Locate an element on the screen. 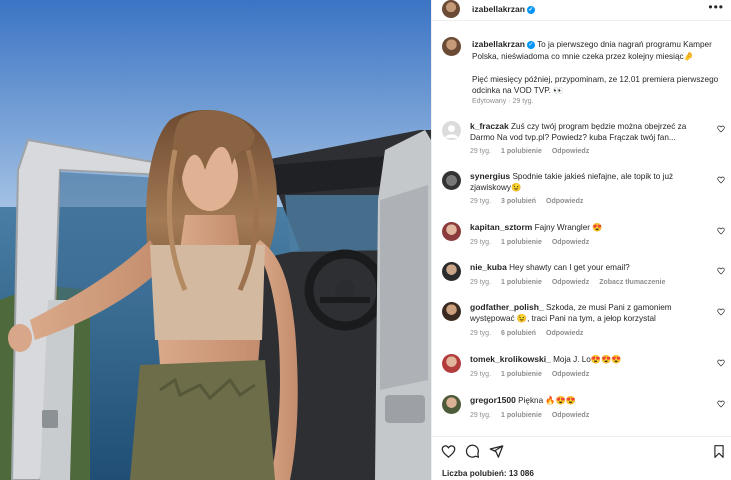  author-avatar is located at coordinates (451, 9).